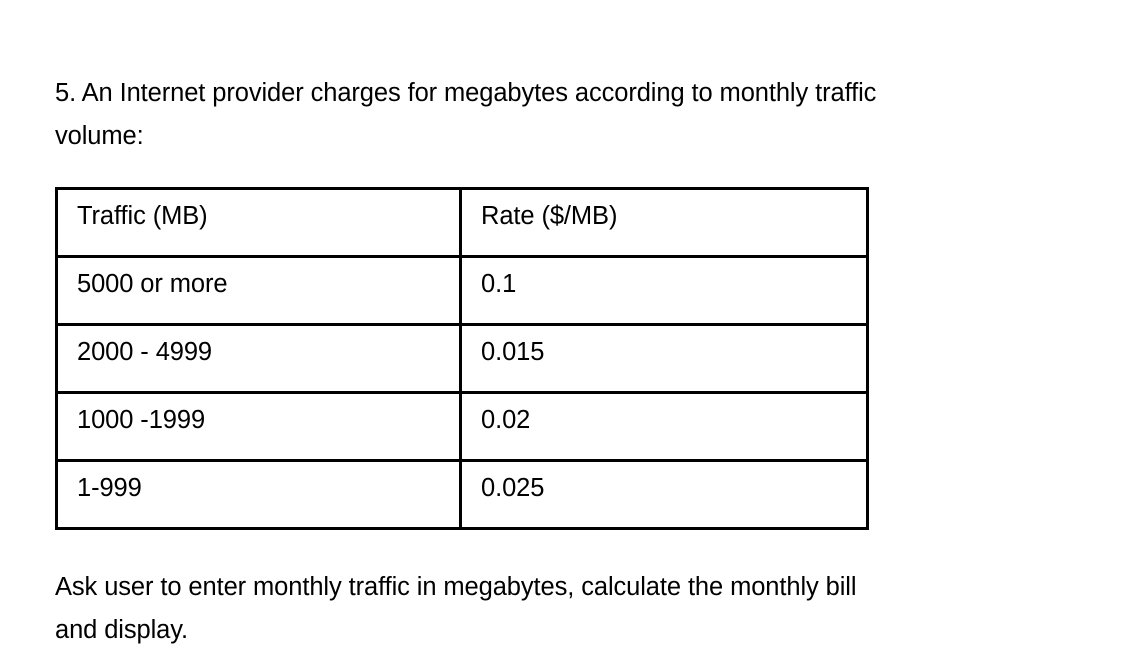 This screenshot has height=654, width=1148. What do you see at coordinates (258, 358) in the screenshot?
I see `cell-traffic: 2000 - 4999` at bounding box center [258, 358].